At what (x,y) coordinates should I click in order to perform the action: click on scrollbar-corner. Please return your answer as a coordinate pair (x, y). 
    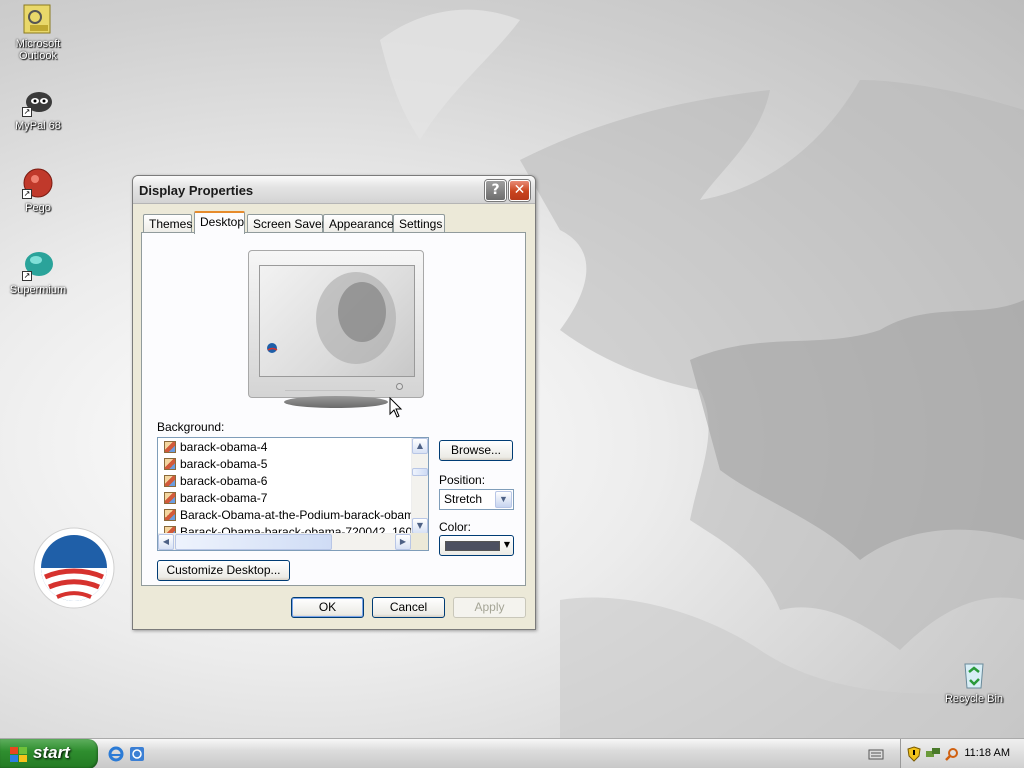
    Looking at the image, I should click on (419, 541).